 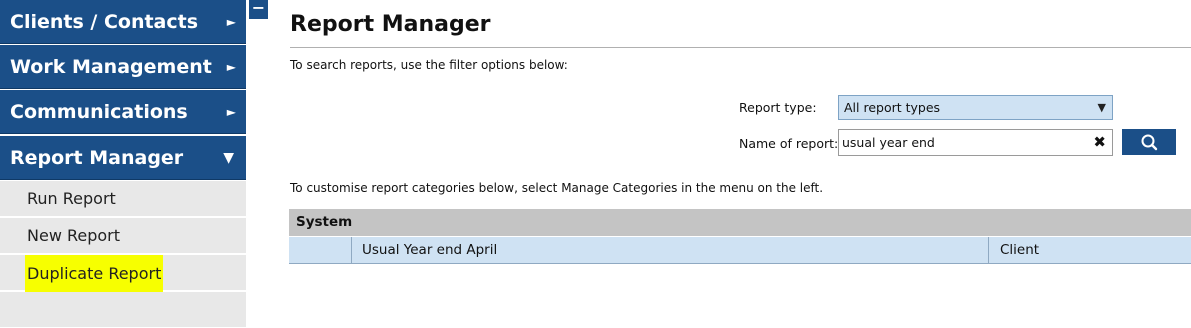 I want to click on sidebar-item-label: Run Report, so click(x=71, y=198).